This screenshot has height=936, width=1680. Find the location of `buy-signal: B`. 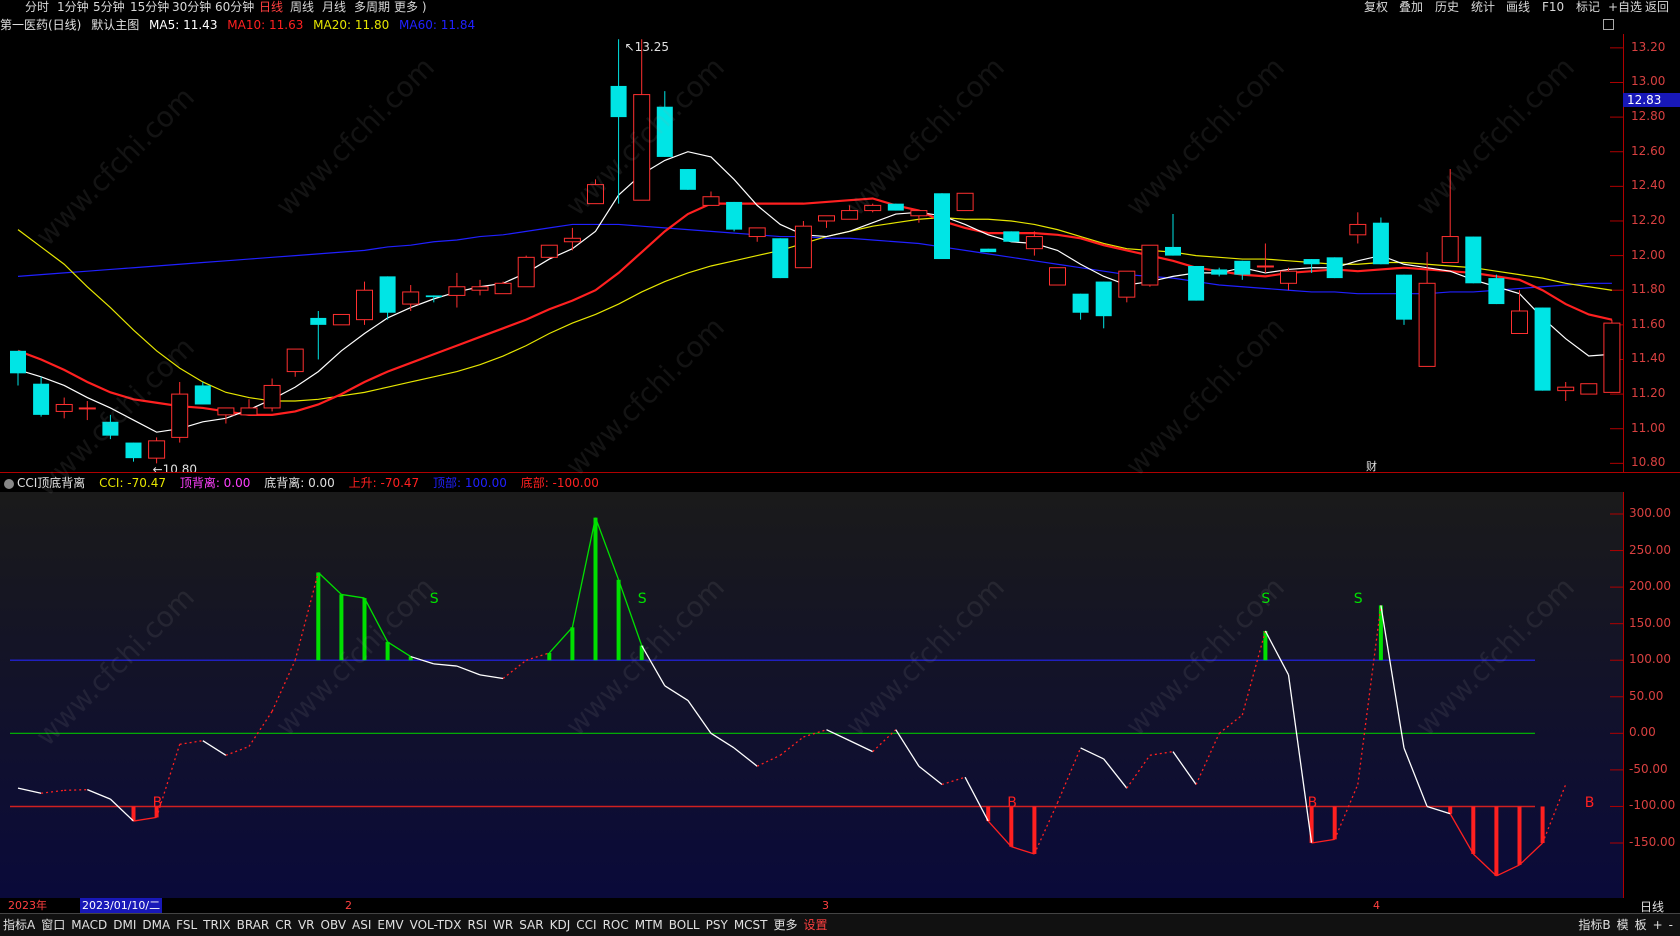

buy-signal: B is located at coordinates (1012, 803).